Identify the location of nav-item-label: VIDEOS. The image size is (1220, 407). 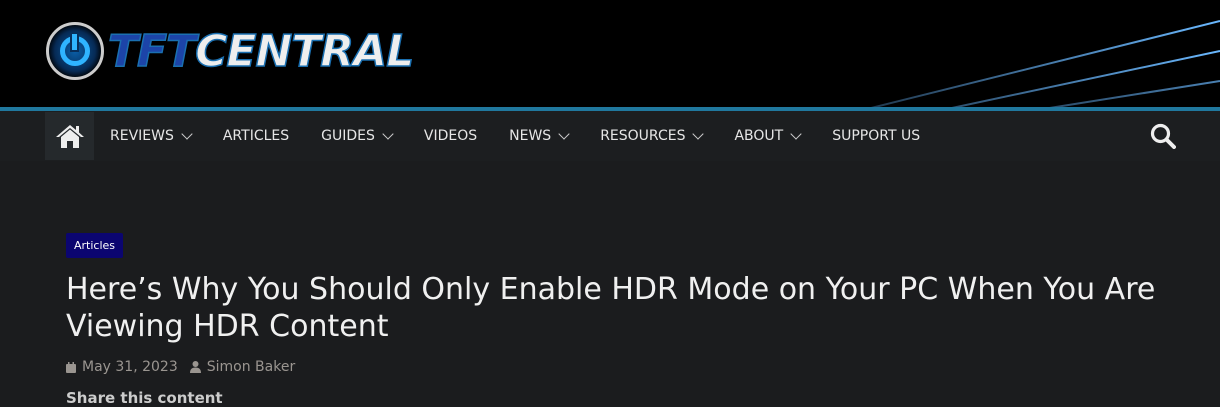
(450, 136).